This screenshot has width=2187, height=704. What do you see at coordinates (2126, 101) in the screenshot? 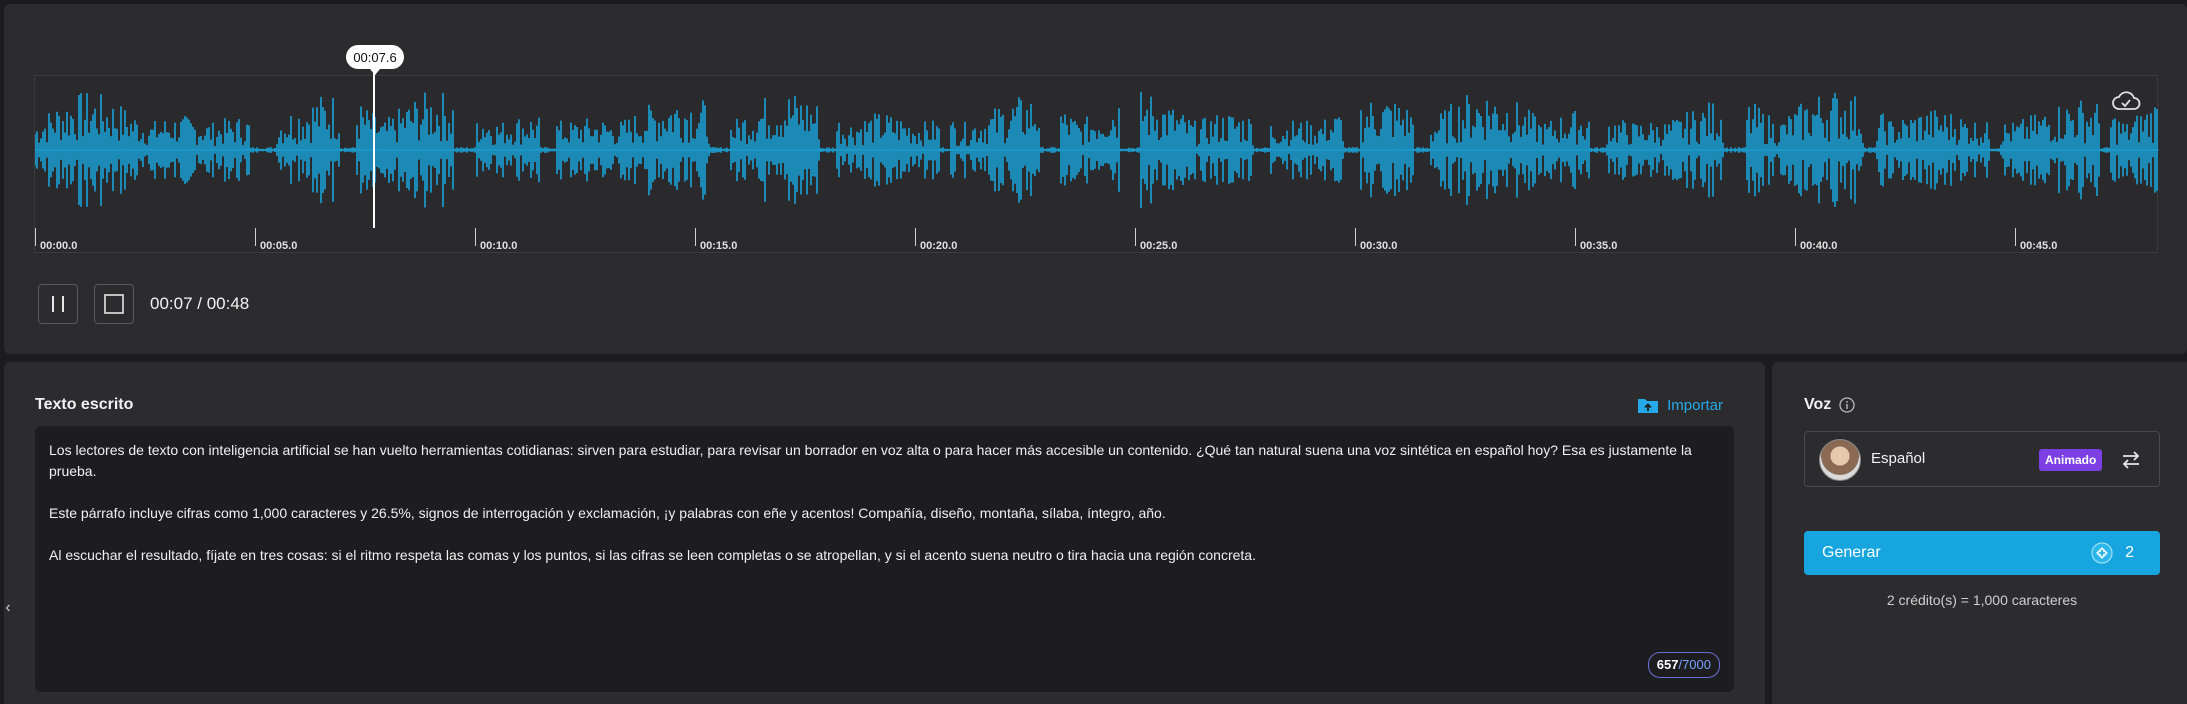
I see `cloud-saved-icon` at bounding box center [2126, 101].